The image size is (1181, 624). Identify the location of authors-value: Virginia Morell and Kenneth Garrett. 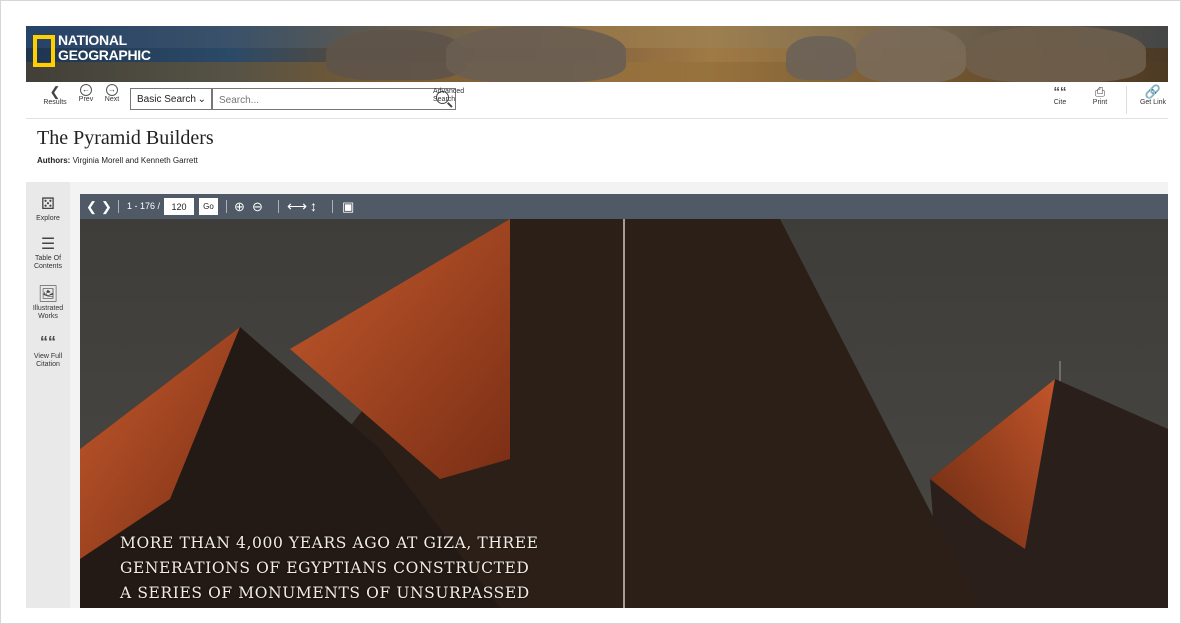
(135, 160).